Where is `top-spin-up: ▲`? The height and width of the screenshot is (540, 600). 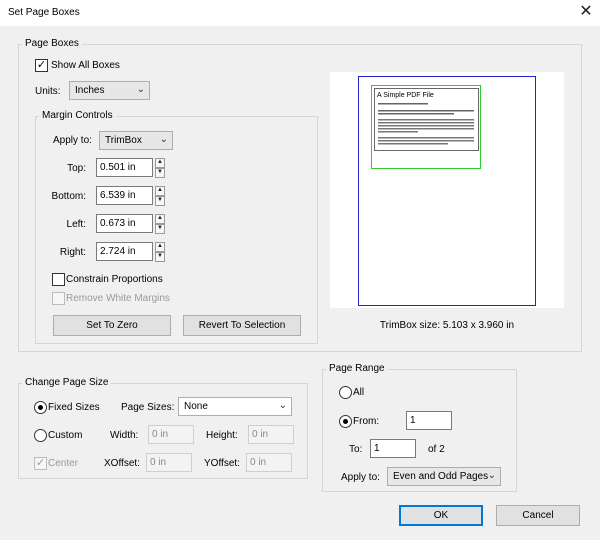
top-spin-up: ▲ is located at coordinates (160, 163).